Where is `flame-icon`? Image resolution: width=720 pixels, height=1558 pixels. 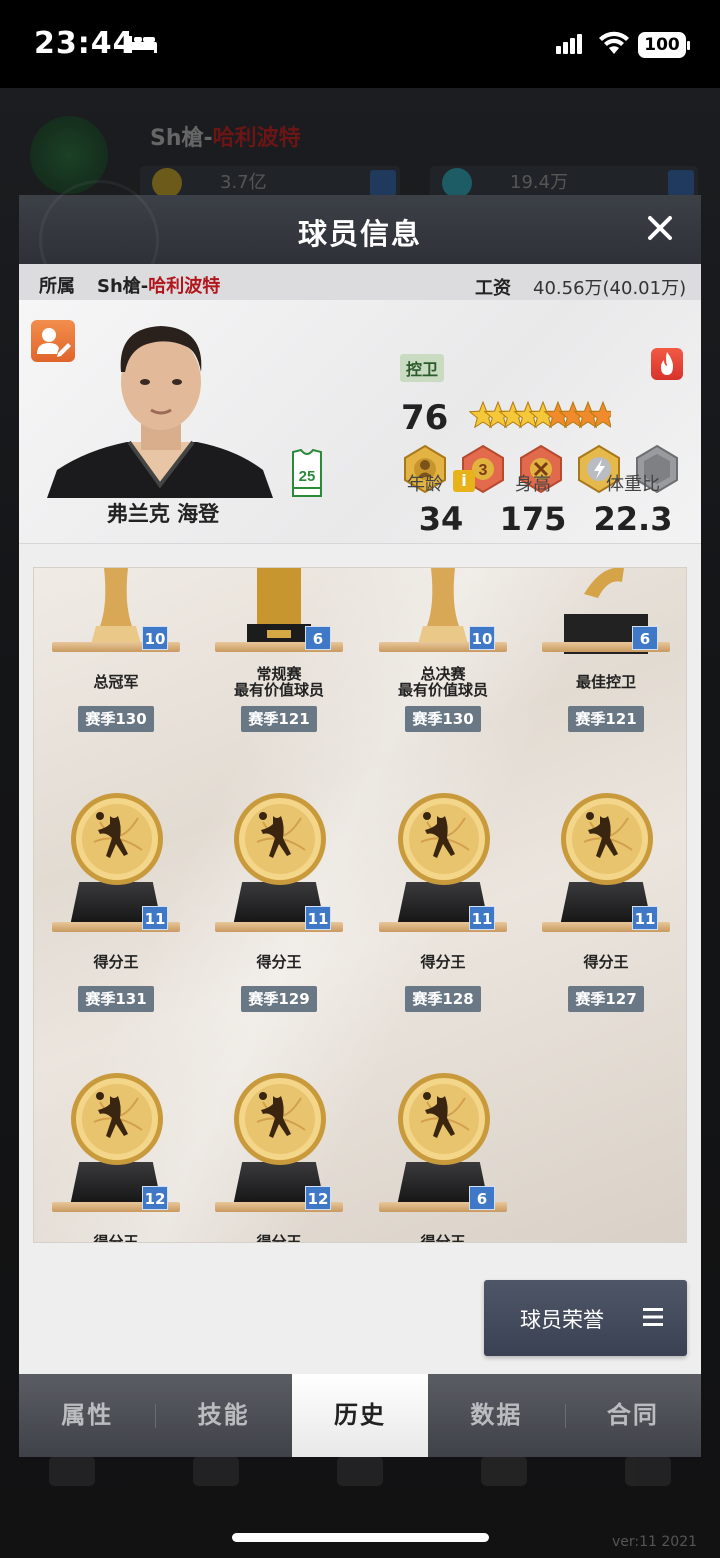
flame-icon is located at coordinates (667, 363).